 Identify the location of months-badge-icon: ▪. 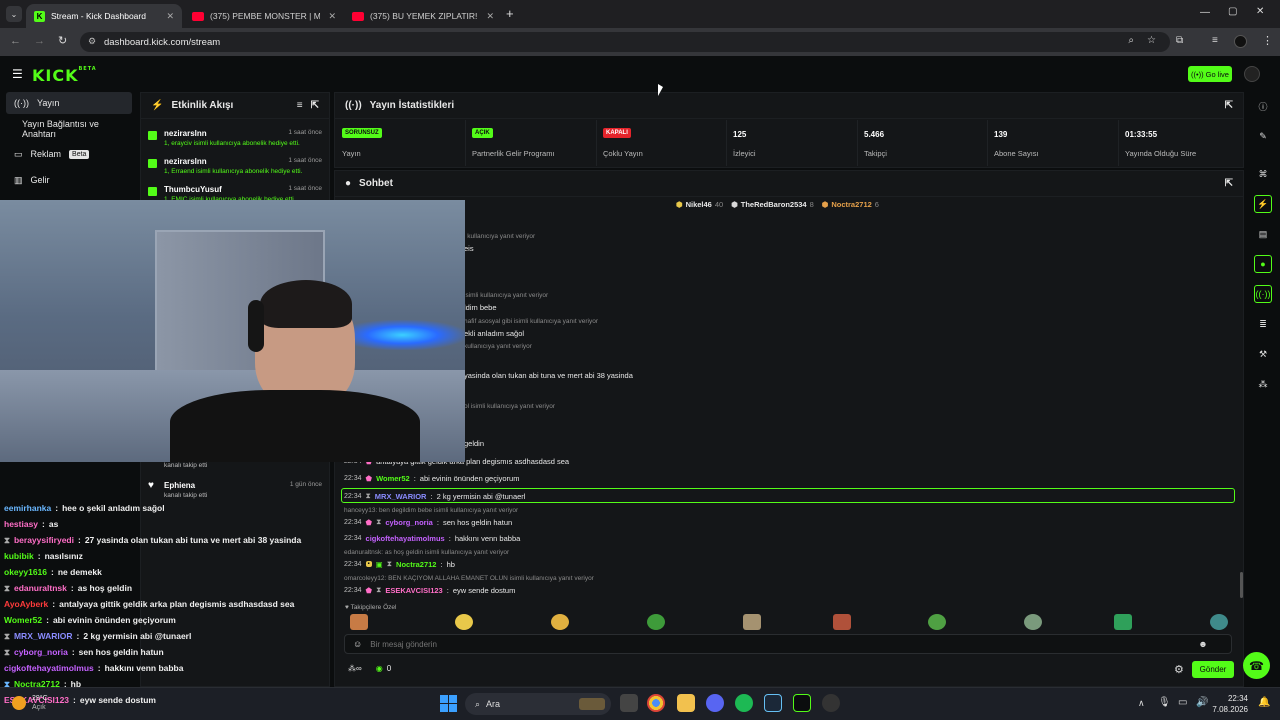
(368, 564).